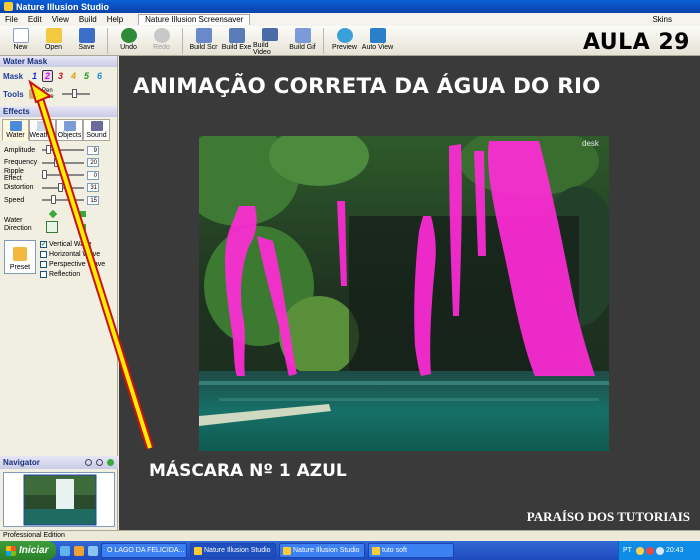  What do you see at coordinates (72, 275) in the screenshot?
I see `reflection-option: Reflection` at bounding box center [72, 275].